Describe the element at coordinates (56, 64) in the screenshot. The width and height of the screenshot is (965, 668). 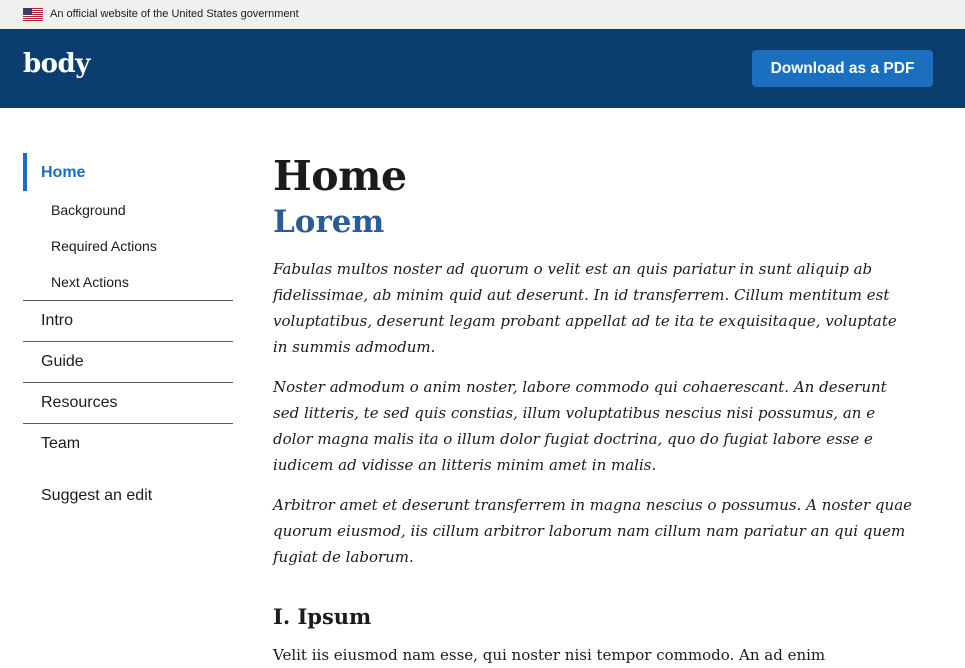
I see `site-logo: body` at that location.